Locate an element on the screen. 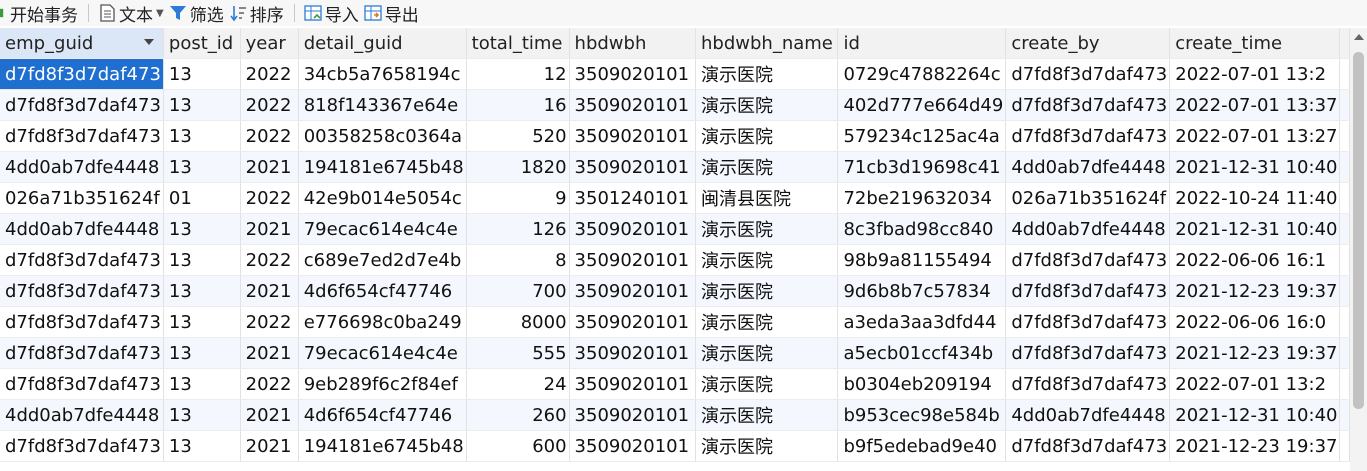 This screenshot has height=471, width=1367. table-cell: a3eda3aa3dfd44 is located at coordinates (922, 322).